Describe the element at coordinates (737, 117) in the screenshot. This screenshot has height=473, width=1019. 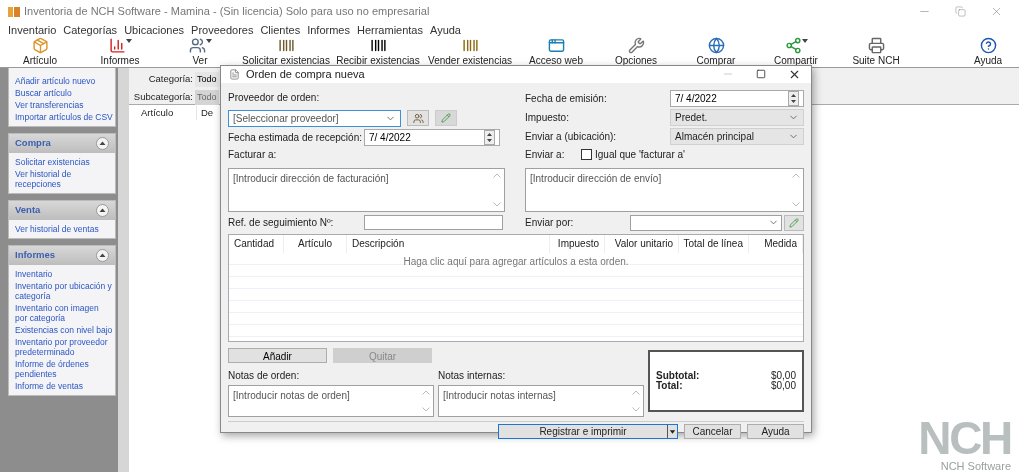
I see `tax-select: Predet.` at that location.